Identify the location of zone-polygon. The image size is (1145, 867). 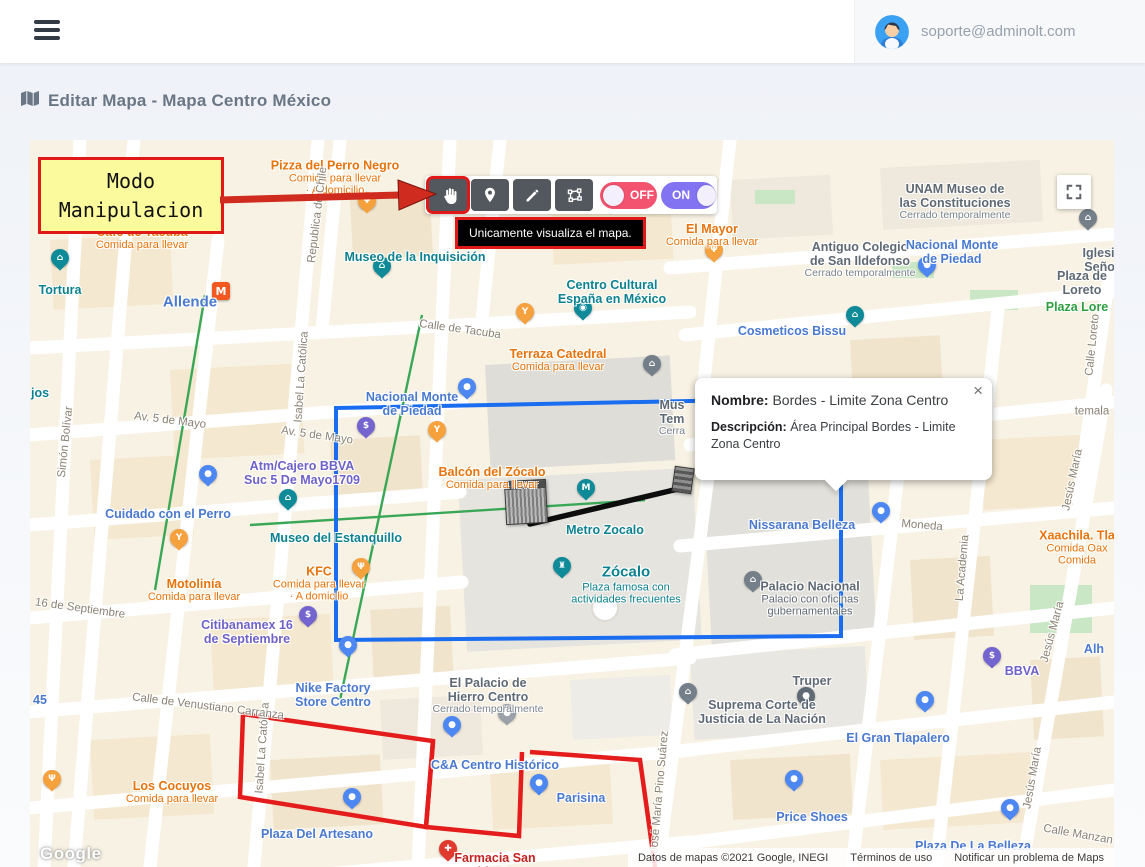
(474, 790).